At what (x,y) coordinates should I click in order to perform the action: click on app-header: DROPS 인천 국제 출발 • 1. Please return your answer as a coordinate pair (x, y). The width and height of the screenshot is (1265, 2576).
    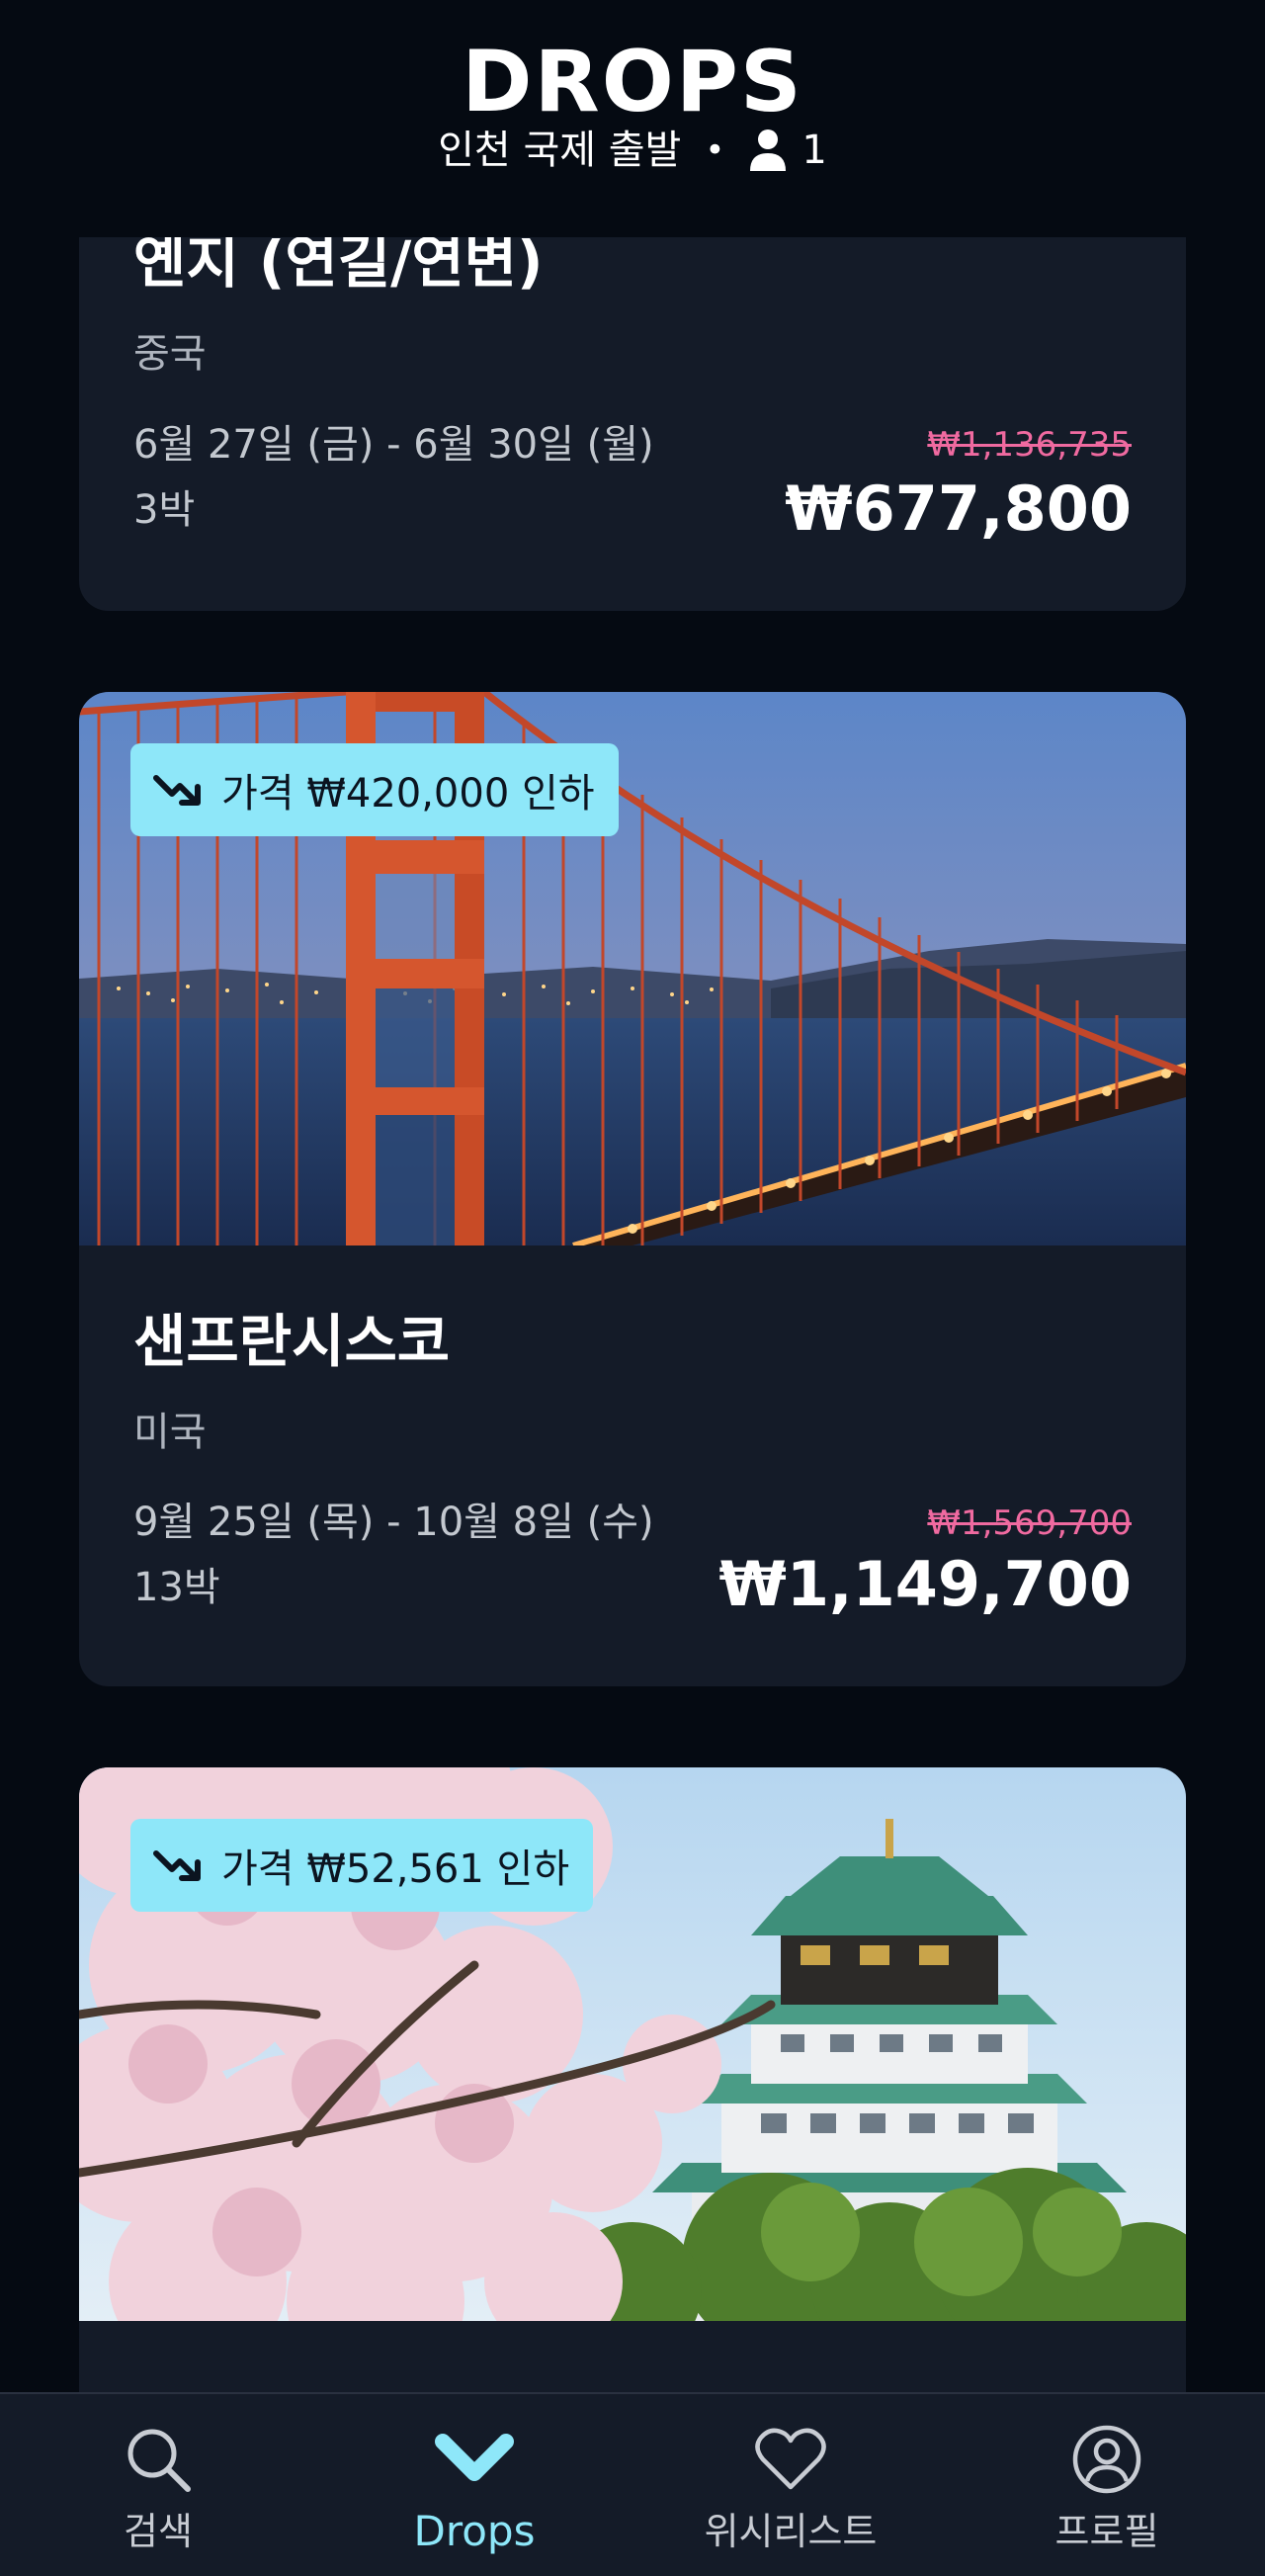
    Looking at the image, I should click on (632, 118).